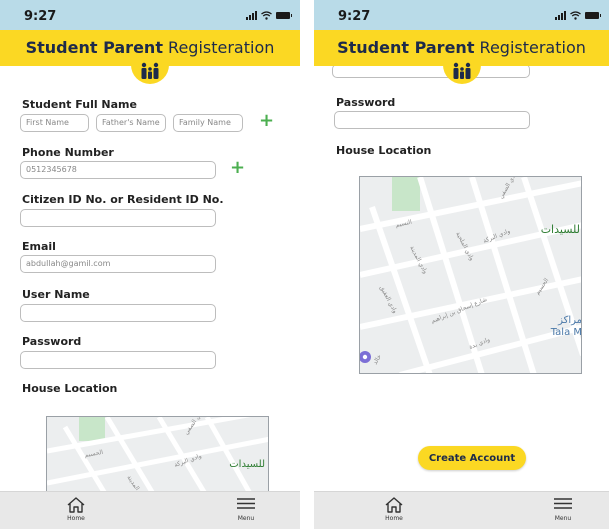 The height and width of the screenshot is (529, 609). Describe the element at coordinates (39, 246) in the screenshot. I see `email-label: Email` at that location.